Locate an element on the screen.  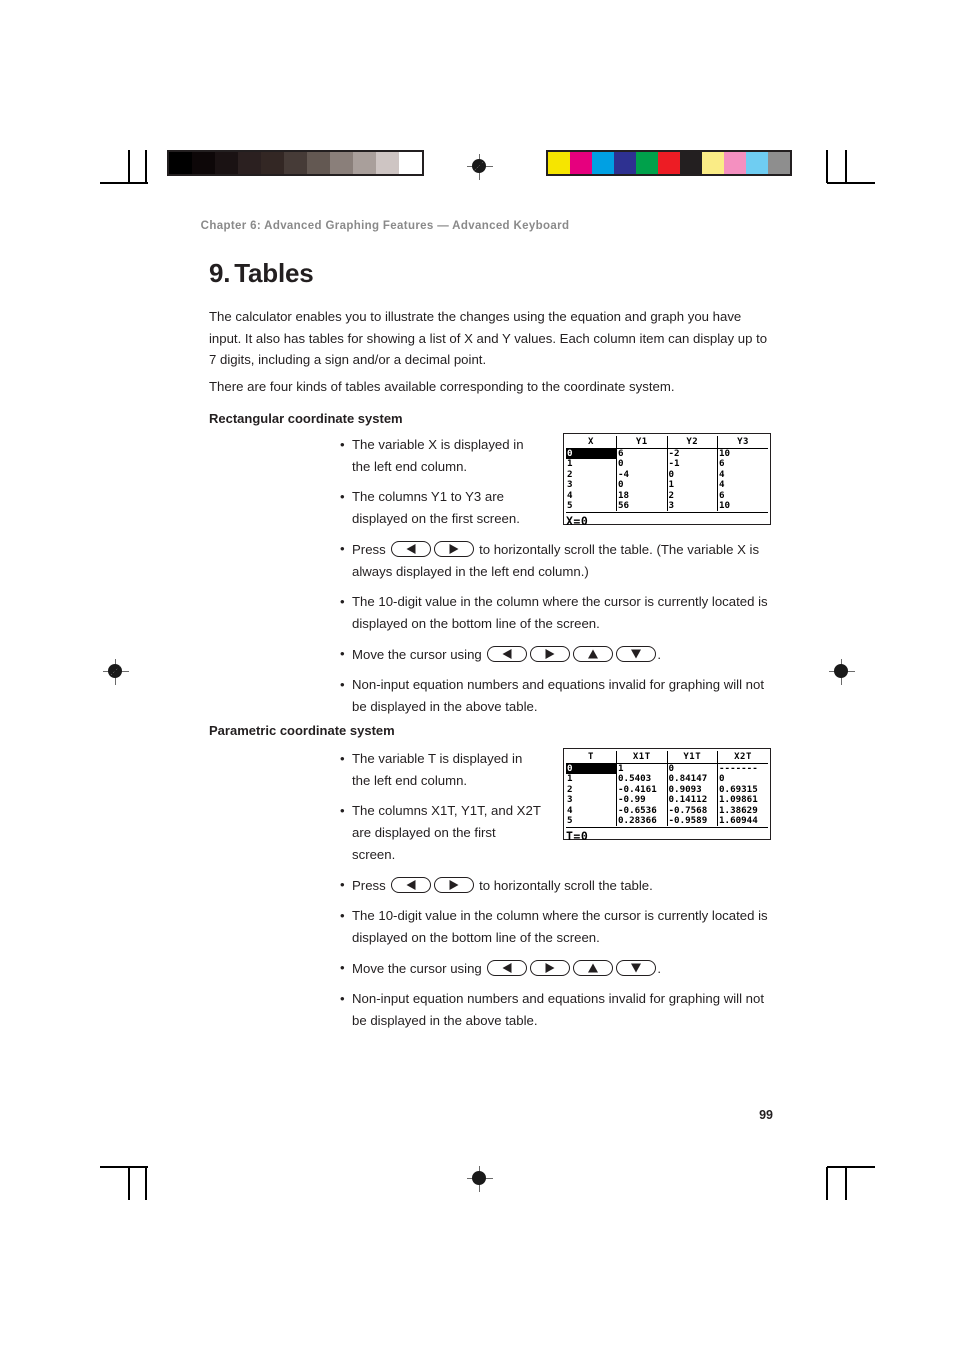
table-cell: -4 is located at coordinates (642, 475).